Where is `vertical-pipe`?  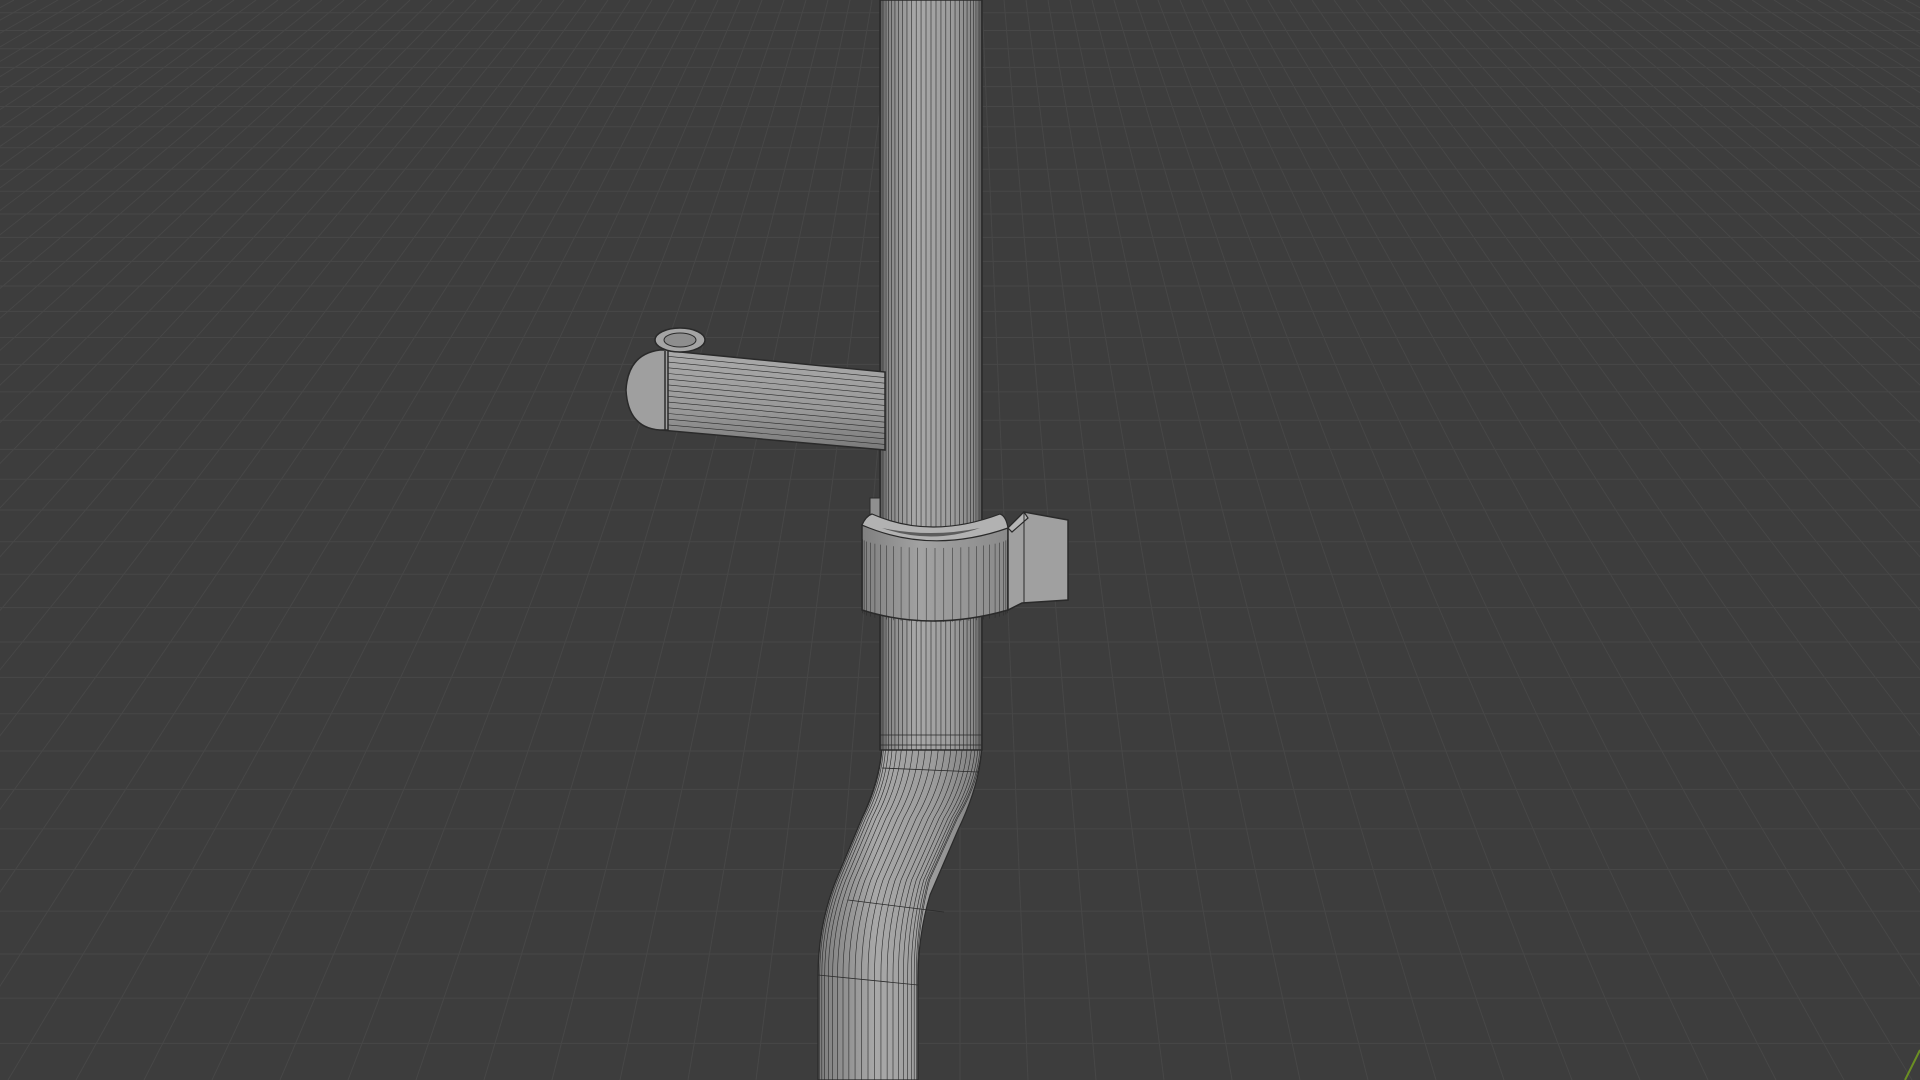 vertical-pipe is located at coordinates (931, 375).